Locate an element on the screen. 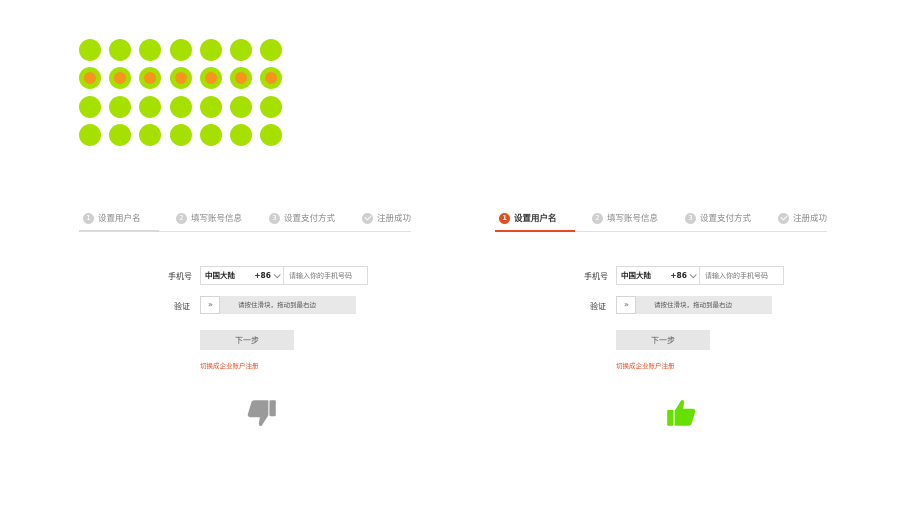 This screenshot has height=514, width=900. thumbs-down-icon is located at coordinates (261, 413).